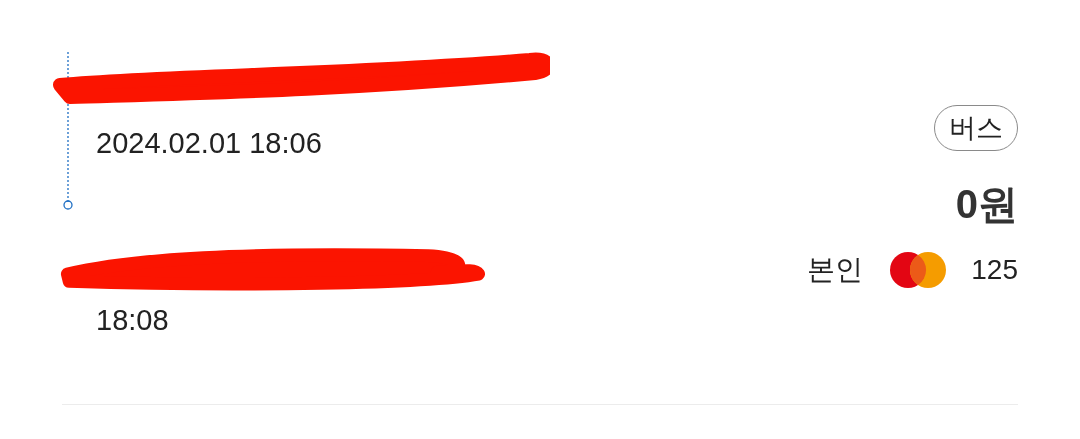 This screenshot has width=1080, height=439. What do you see at coordinates (986, 204) in the screenshot?
I see `fare-amount: 0원` at bounding box center [986, 204].